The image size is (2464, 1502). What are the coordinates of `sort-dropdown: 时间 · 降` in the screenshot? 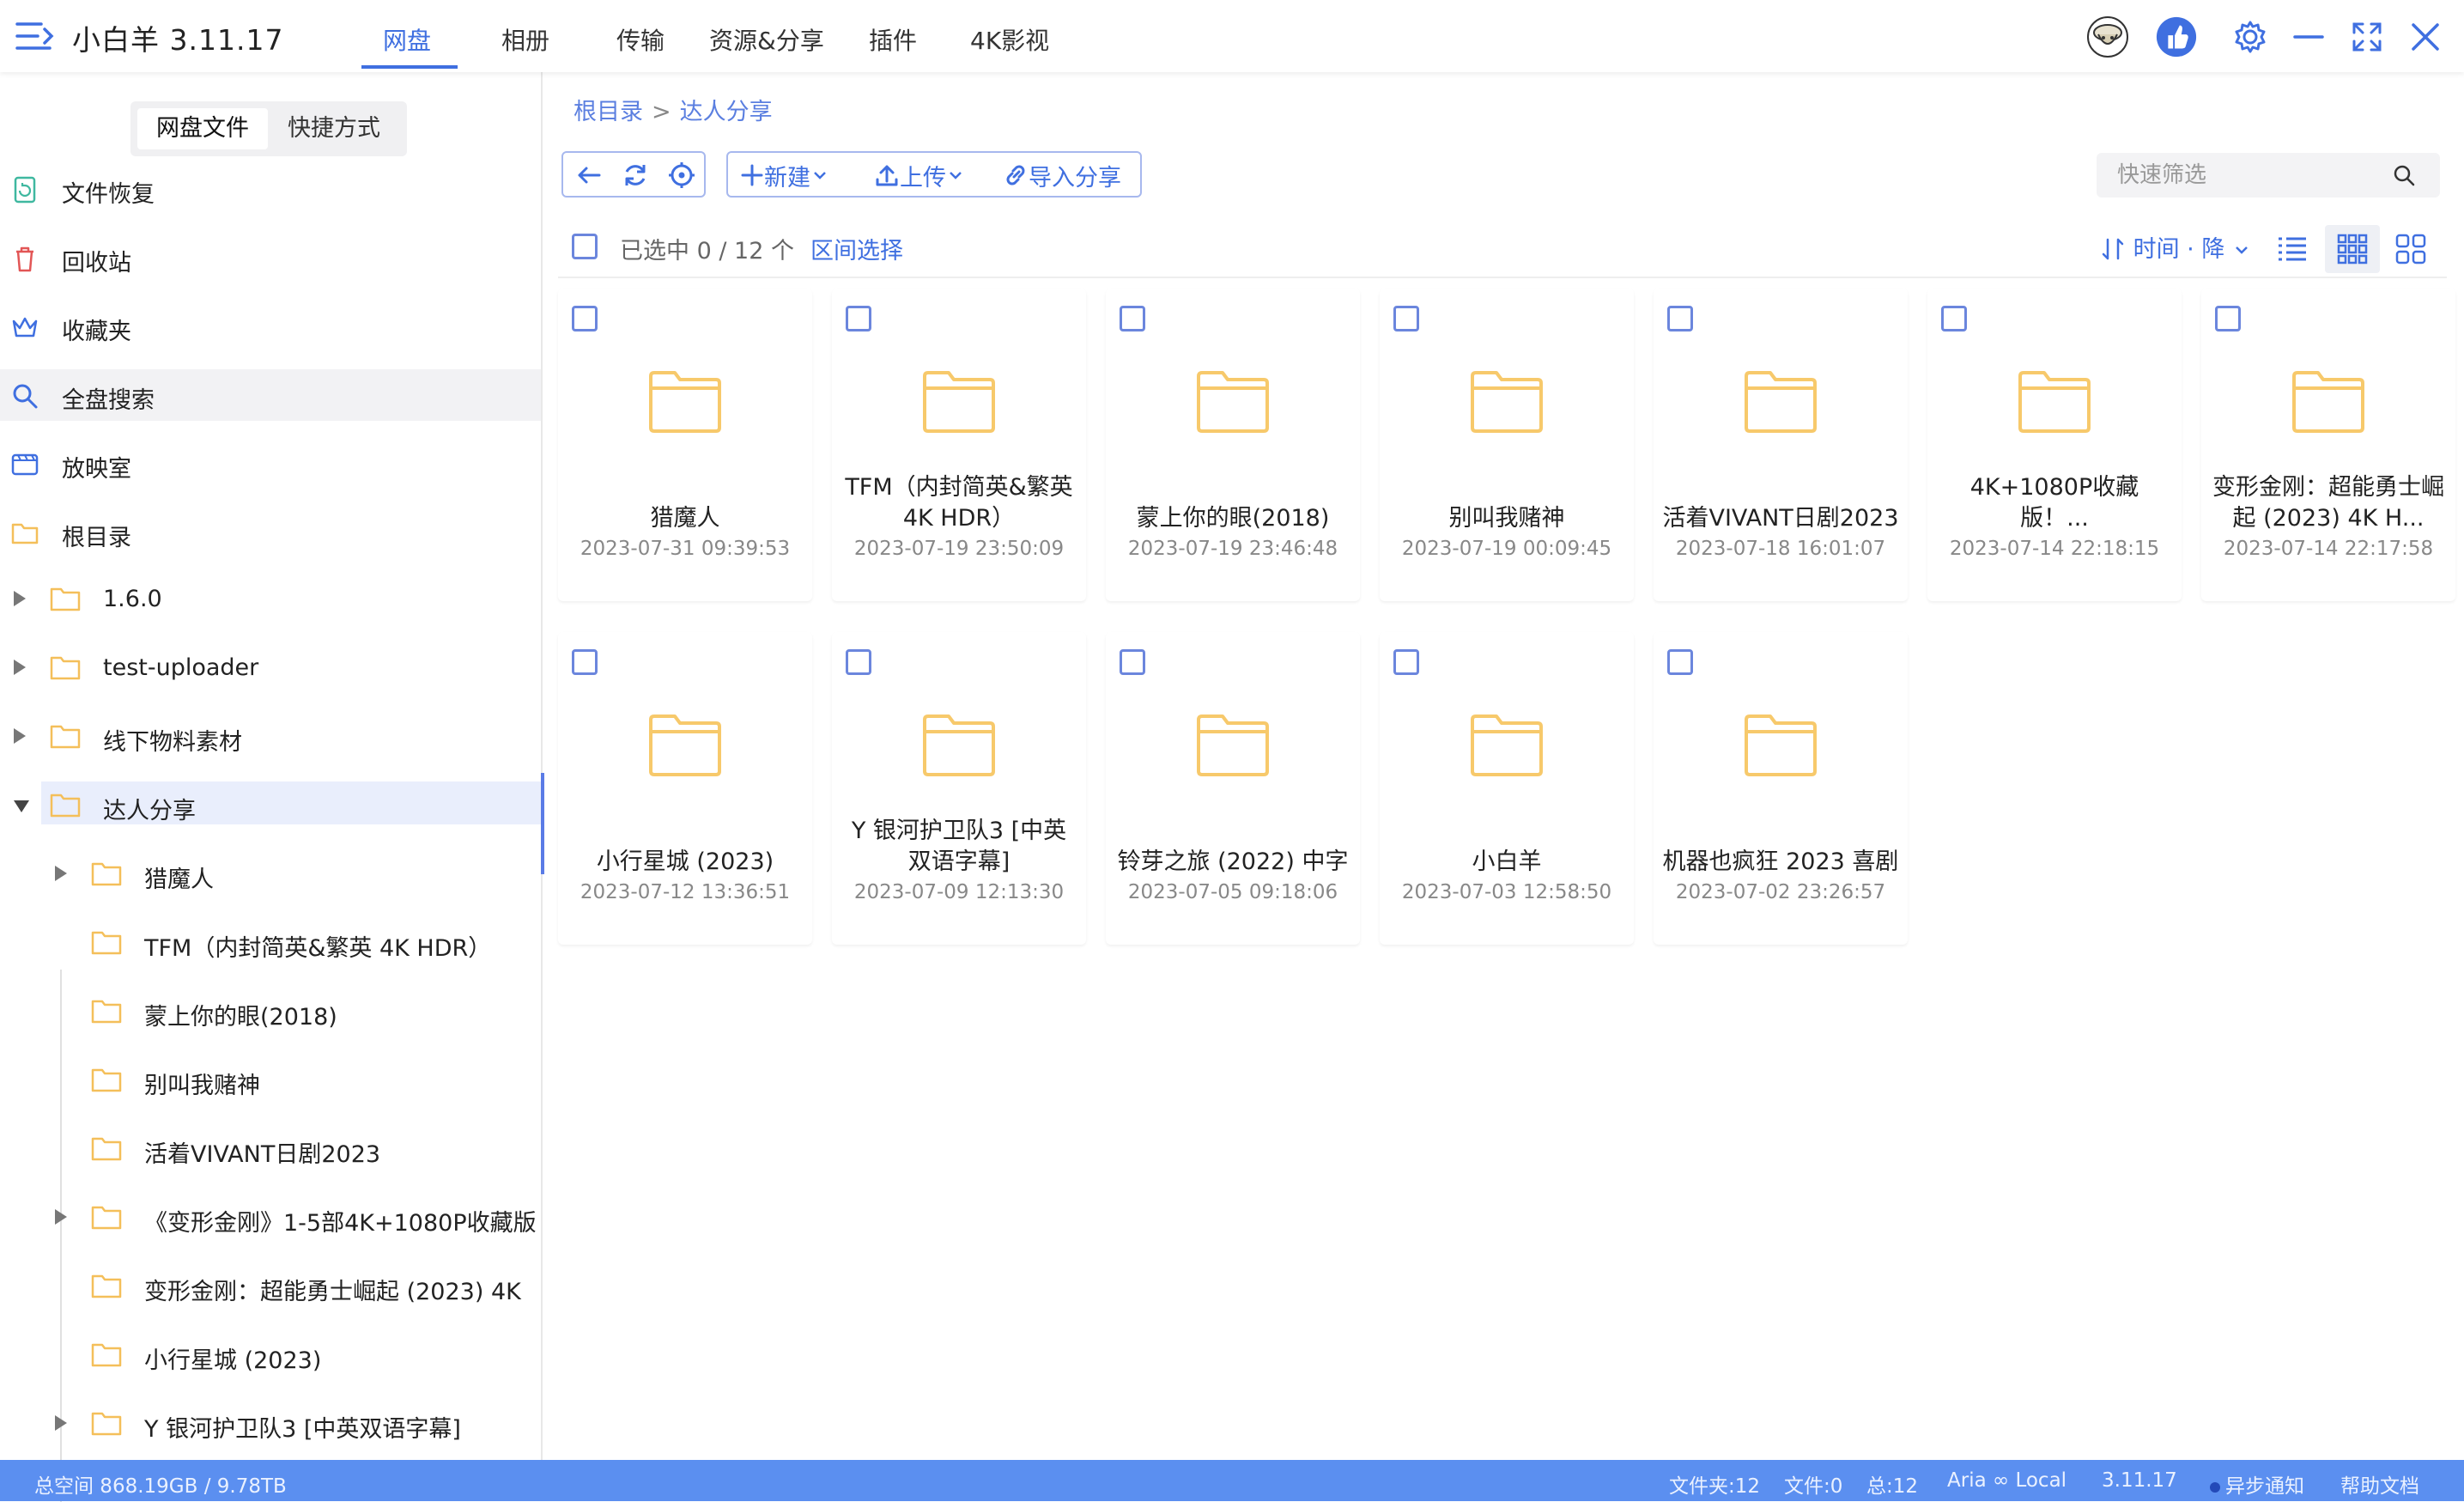 It's located at (2175, 247).